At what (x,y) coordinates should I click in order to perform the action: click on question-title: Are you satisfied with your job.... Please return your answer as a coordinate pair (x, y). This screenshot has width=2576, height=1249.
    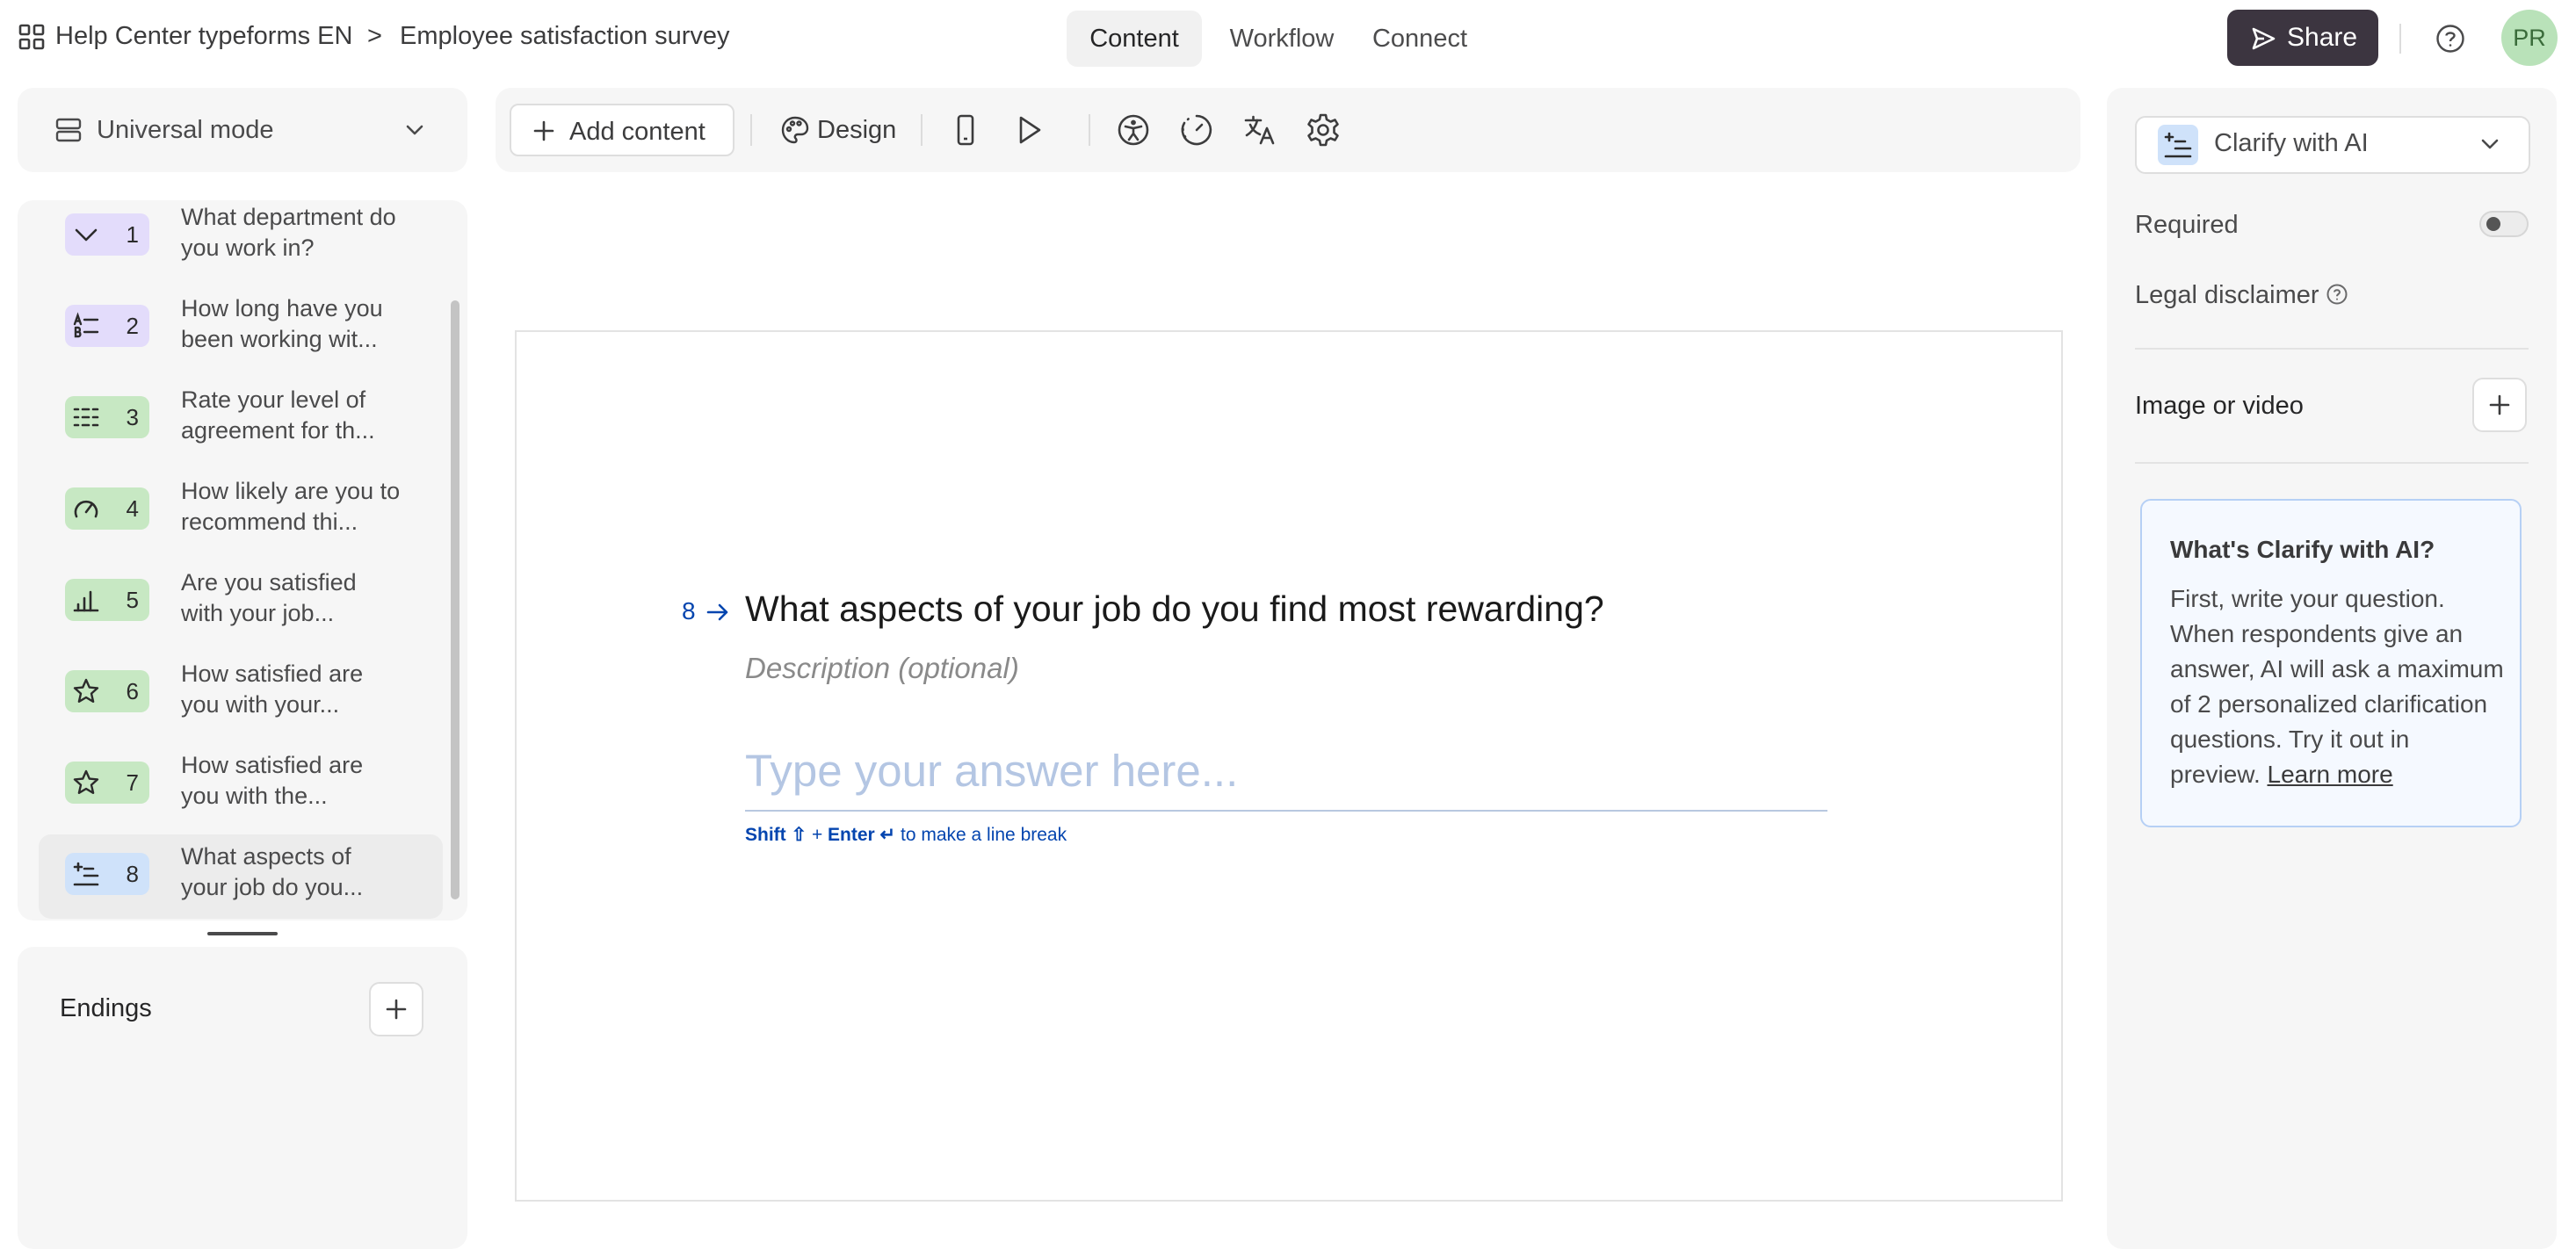
    Looking at the image, I should click on (269, 597).